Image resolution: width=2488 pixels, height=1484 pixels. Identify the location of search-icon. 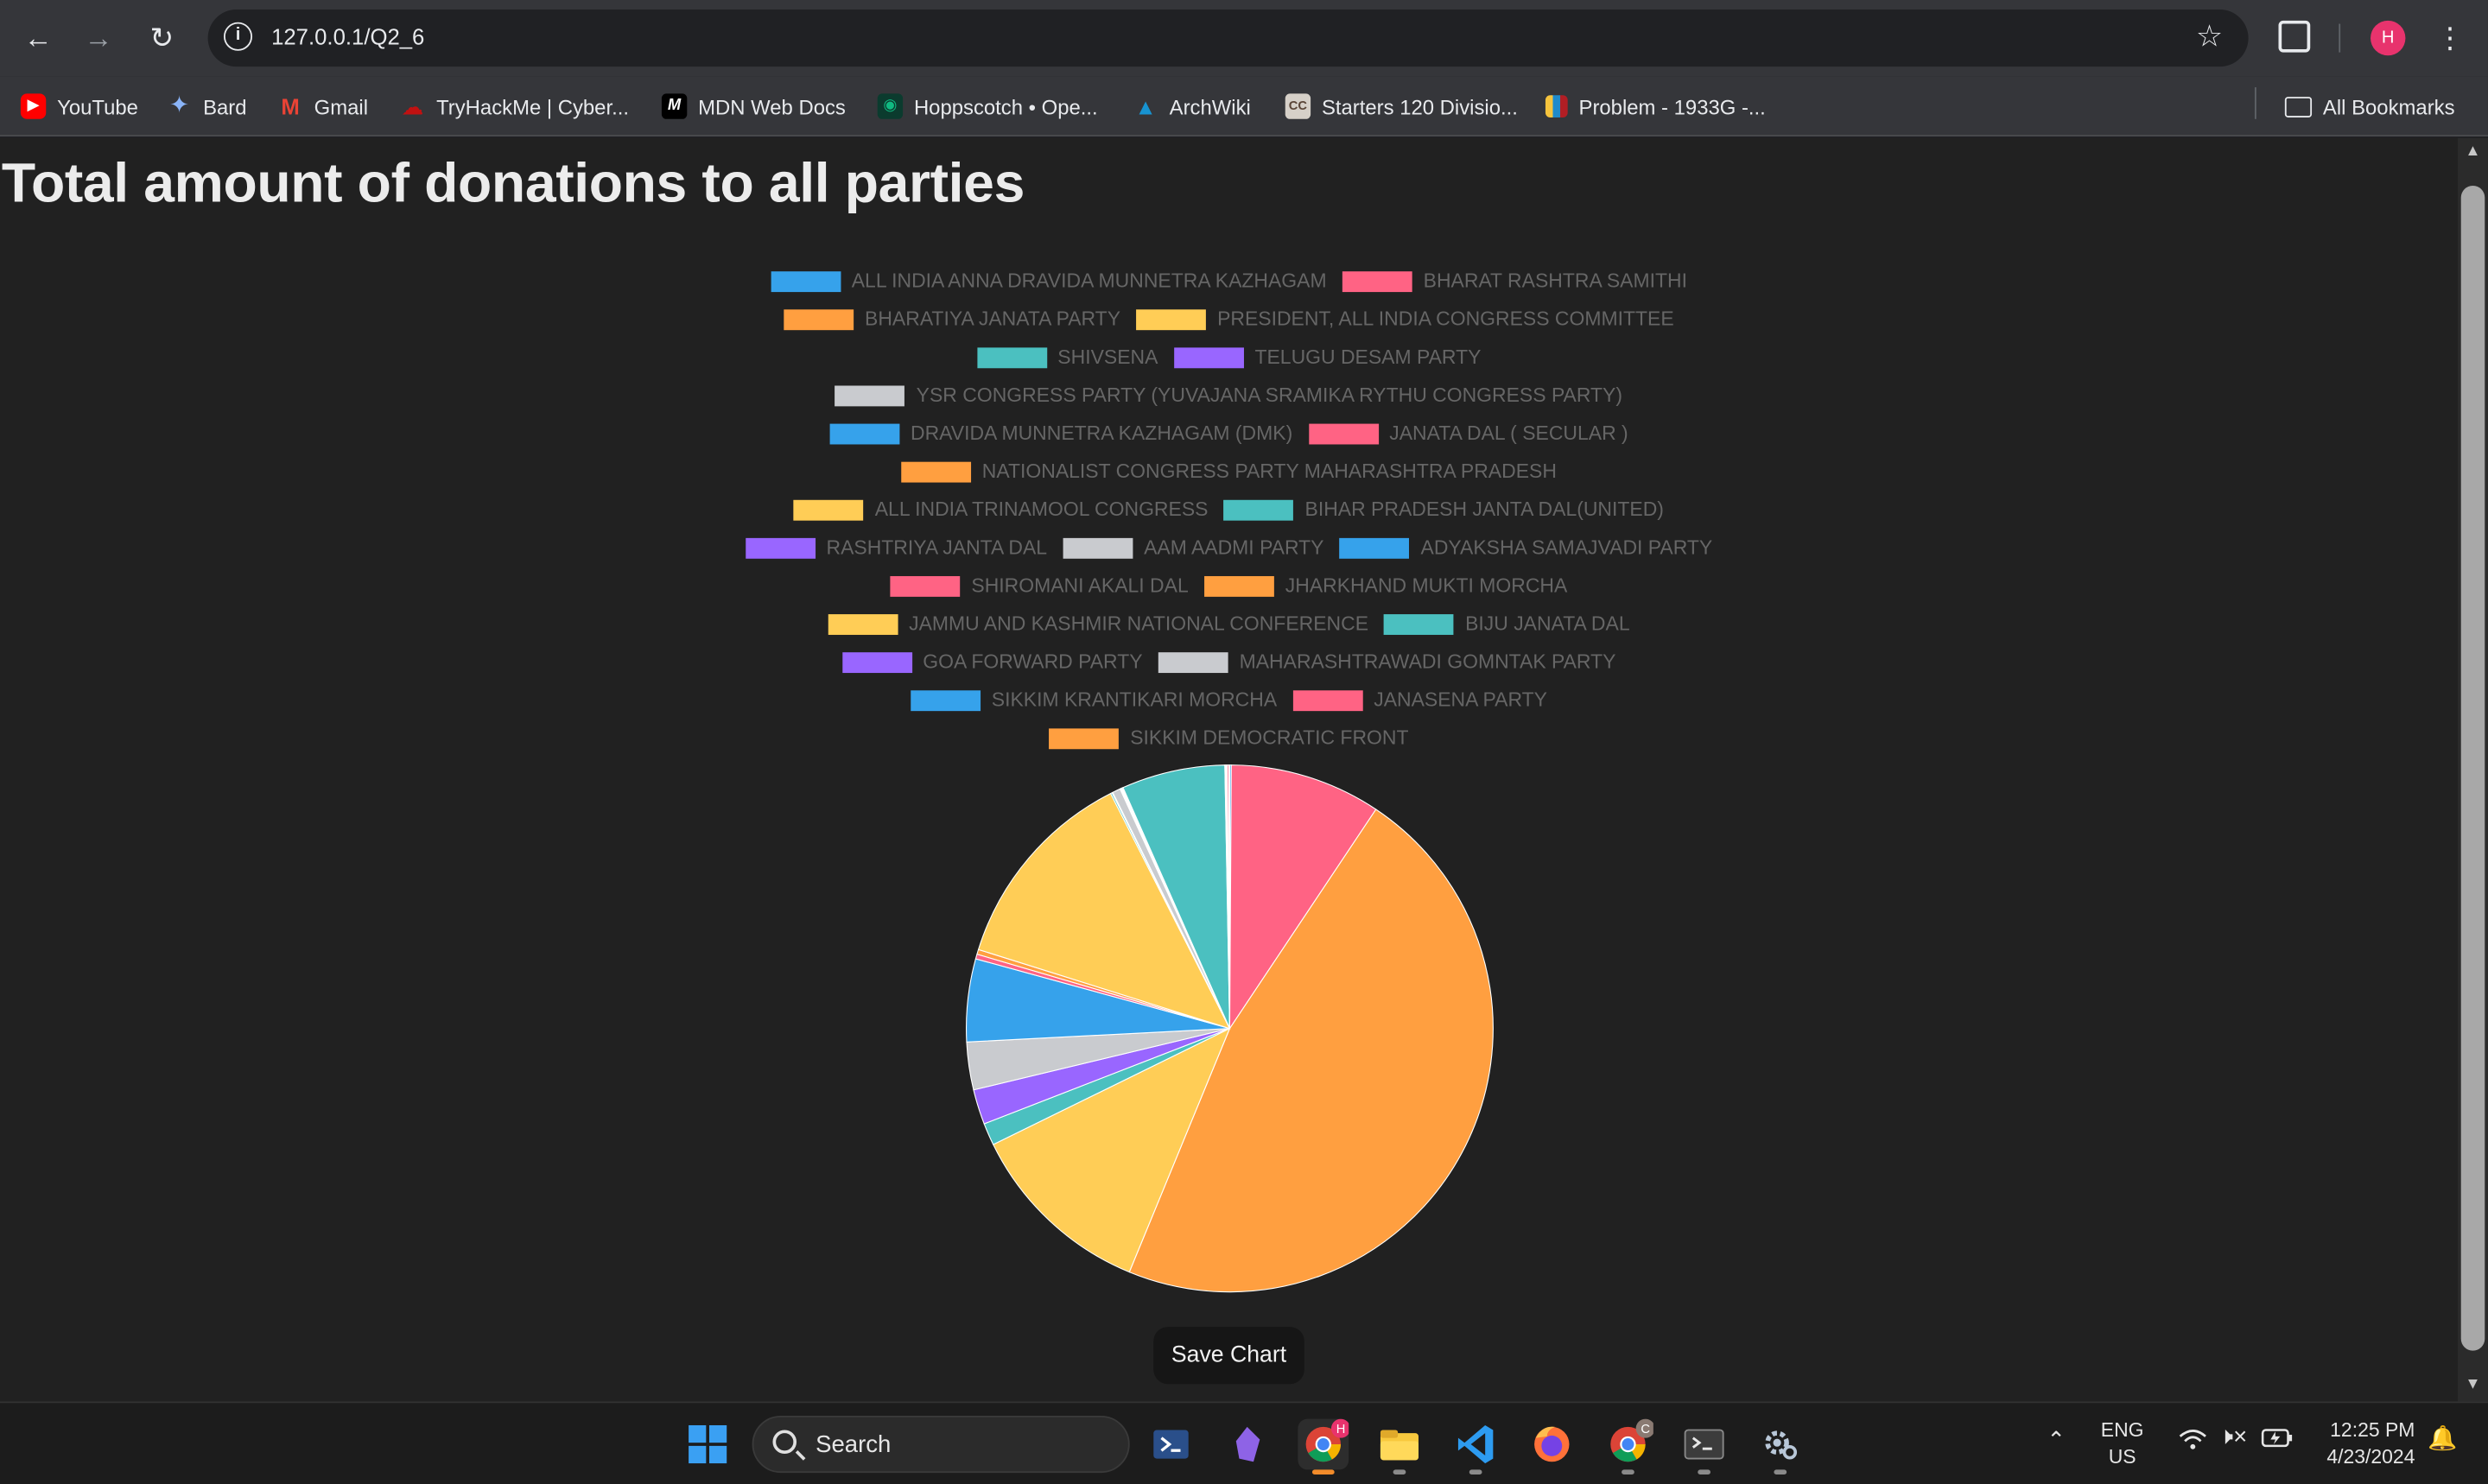
(784, 1442).